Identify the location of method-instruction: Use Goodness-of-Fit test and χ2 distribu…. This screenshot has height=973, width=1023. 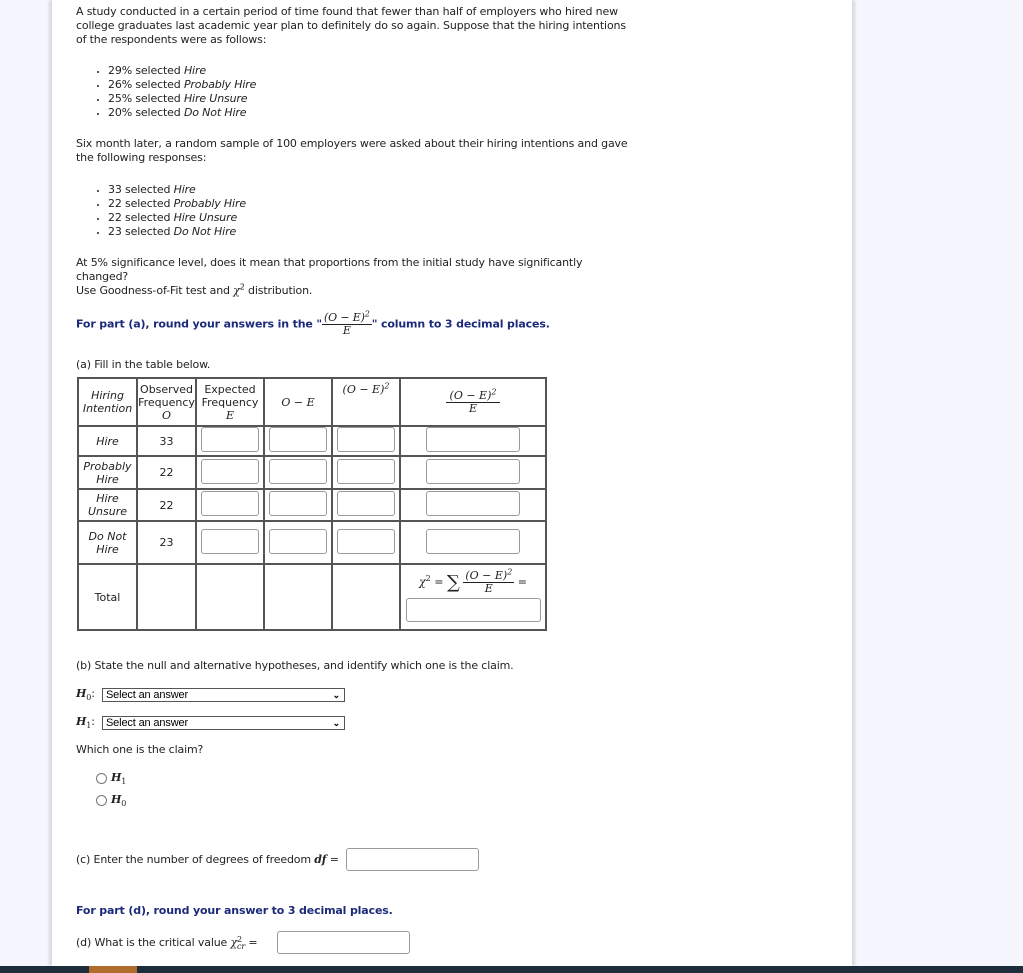
(194, 289).